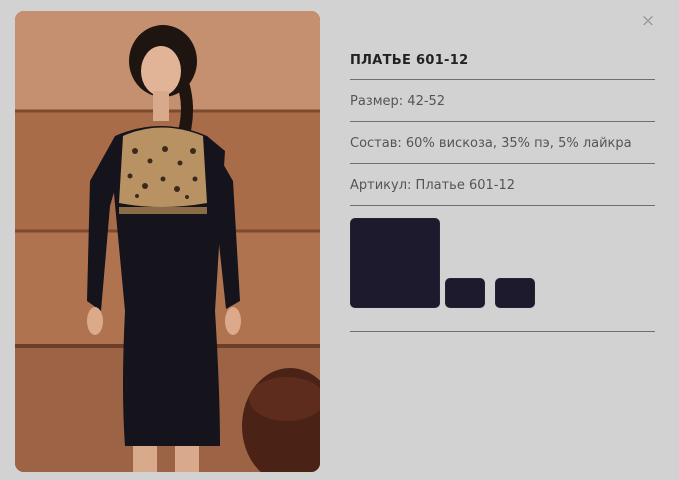 The image size is (679, 480). I want to click on article-value: Платье 601-12, so click(465, 185).